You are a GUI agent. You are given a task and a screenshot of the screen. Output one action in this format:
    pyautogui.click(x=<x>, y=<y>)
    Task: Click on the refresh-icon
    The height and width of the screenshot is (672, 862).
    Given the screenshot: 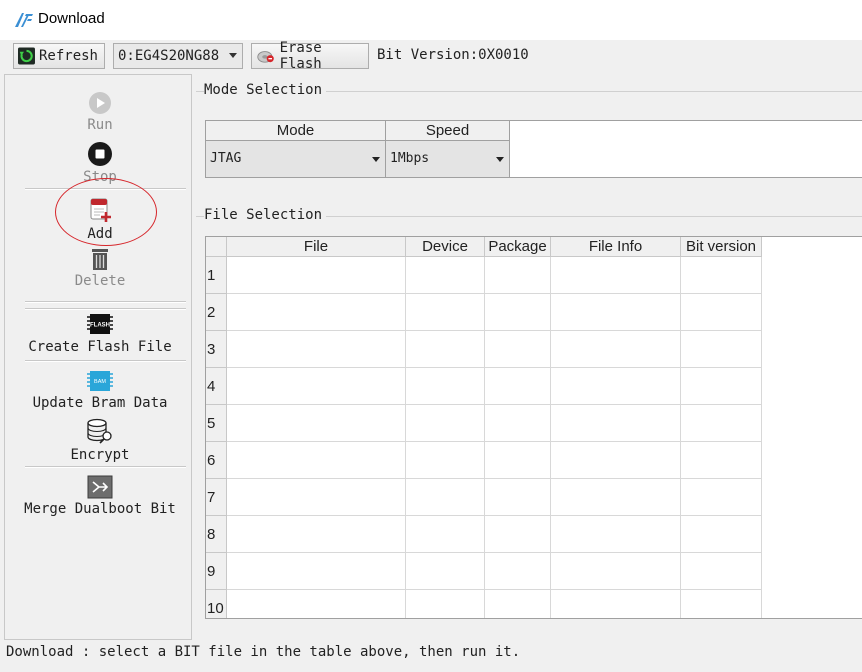 What is the action you would take?
    pyautogui.click(x=26, y=56)
    